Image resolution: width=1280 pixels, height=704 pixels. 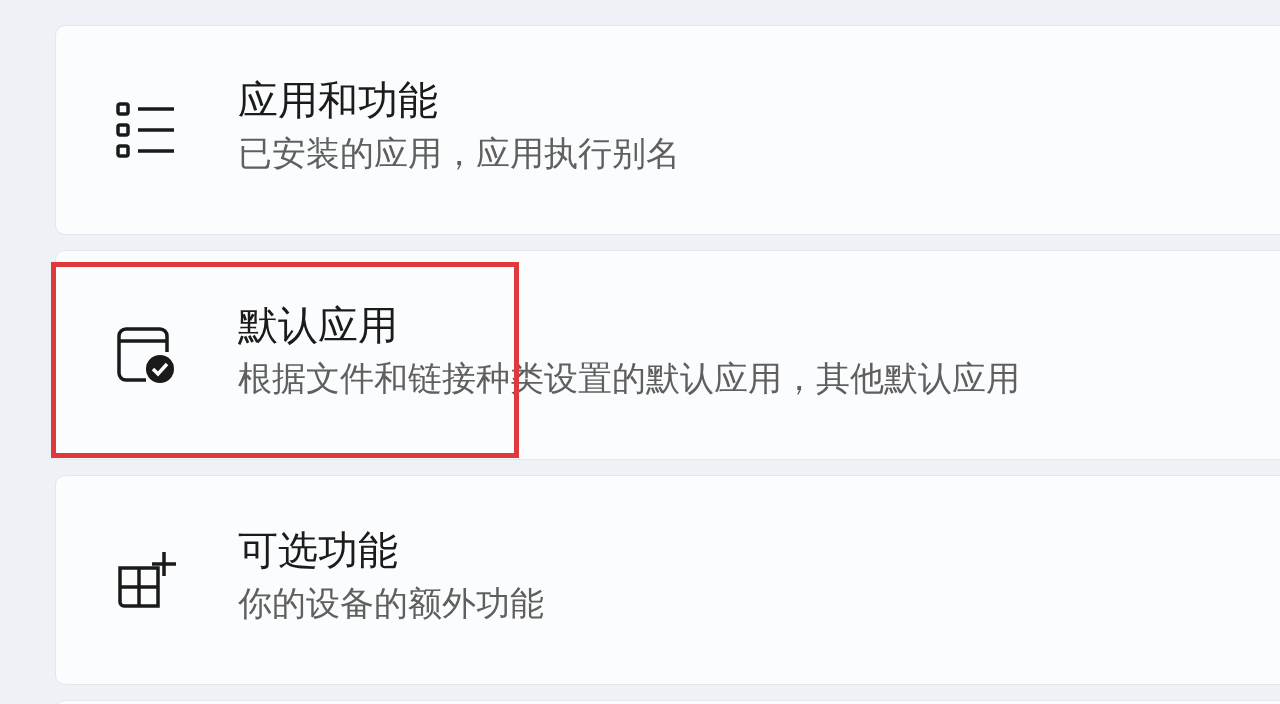 What do you see at coordinates (459, 153) in the screenshot?
I see `card-subtitle: 已安装的应用，应用执行别名` at bounding box center [459, 153].